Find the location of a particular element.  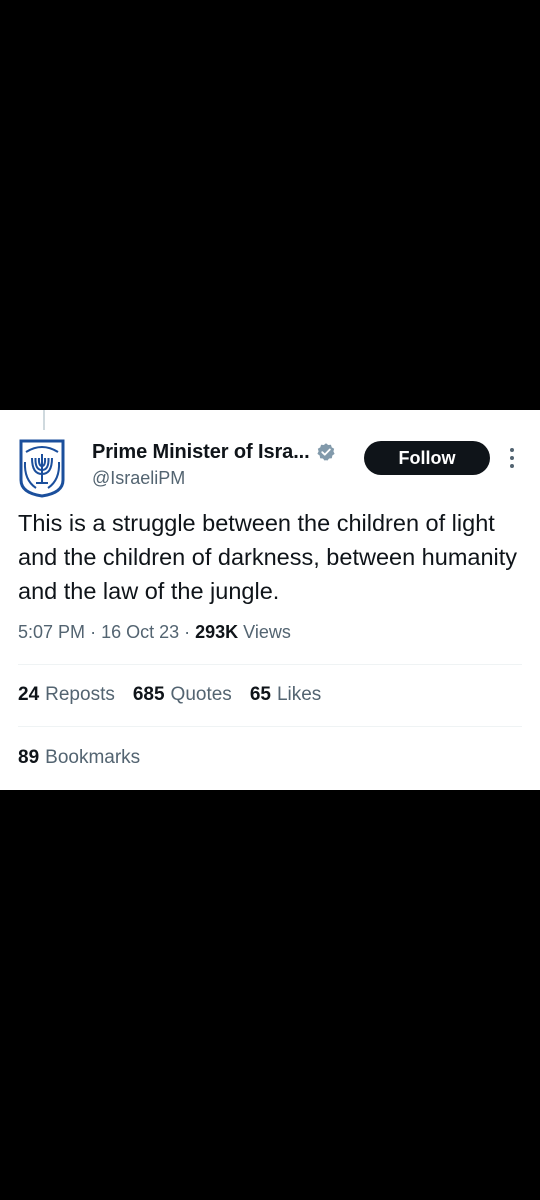

quotes-count: 685 is located at coordinates (148, 694).